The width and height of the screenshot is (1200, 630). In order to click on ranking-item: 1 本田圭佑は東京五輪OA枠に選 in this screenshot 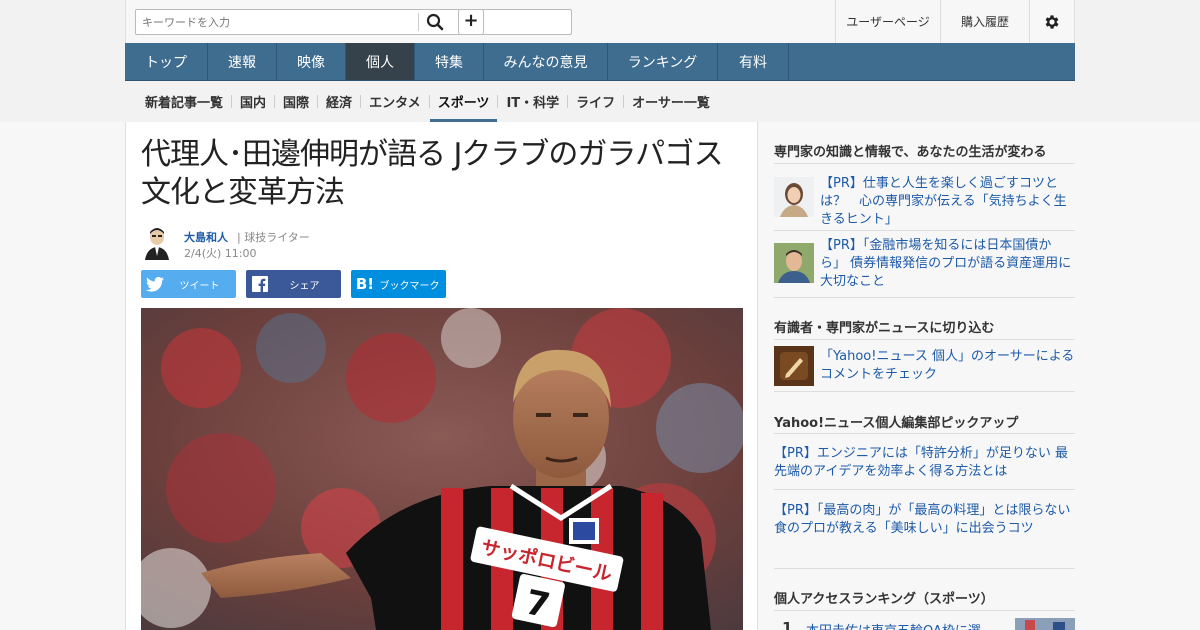, I will do `click(924, 623)`.